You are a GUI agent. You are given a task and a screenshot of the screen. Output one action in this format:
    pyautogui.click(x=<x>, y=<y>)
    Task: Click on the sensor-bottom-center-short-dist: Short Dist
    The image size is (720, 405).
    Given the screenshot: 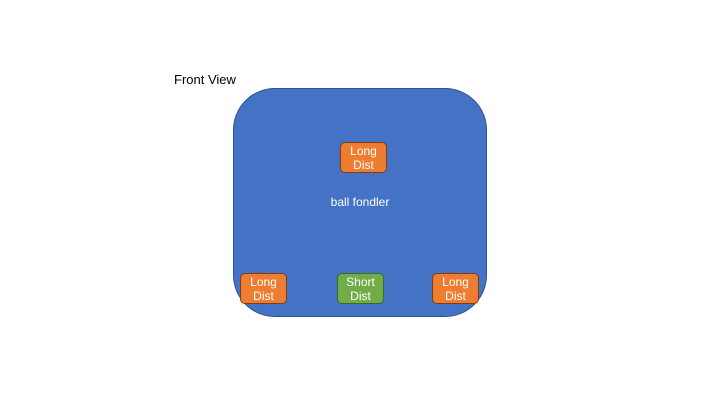 What is the action you would take?
    pyautogui.click(x=360, y=288)
    